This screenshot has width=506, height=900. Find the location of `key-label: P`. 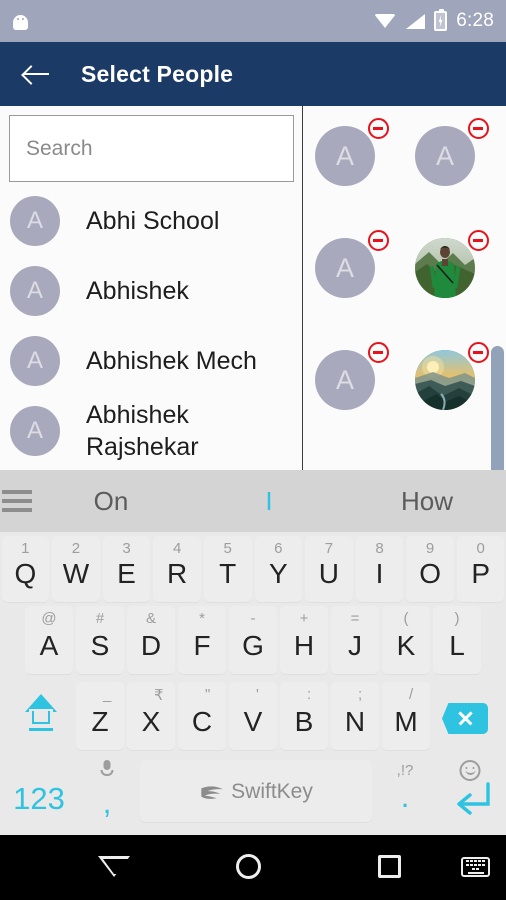

key-label: P is located at coordinates (481, 573).